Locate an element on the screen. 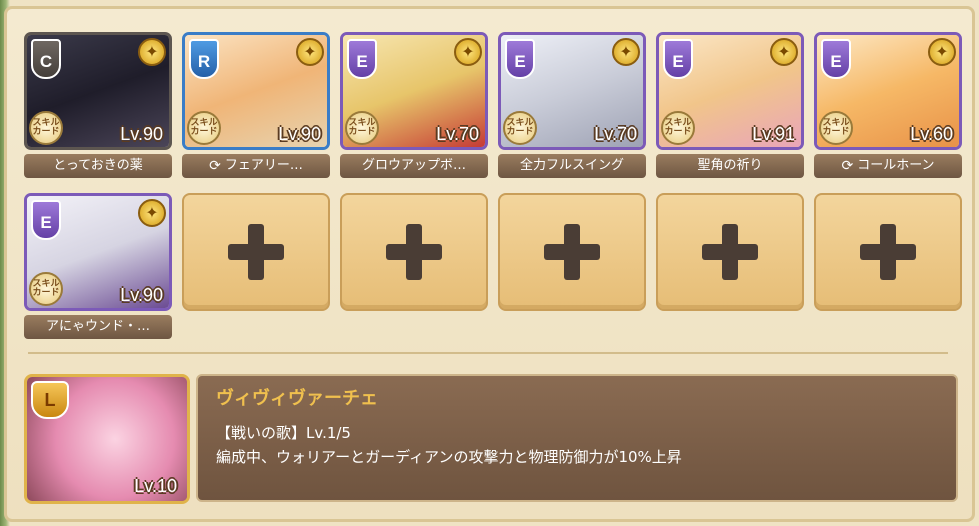 This screenshot has height=526, width=979. leader-rank-badge: L is located at coordinates (50, 400).